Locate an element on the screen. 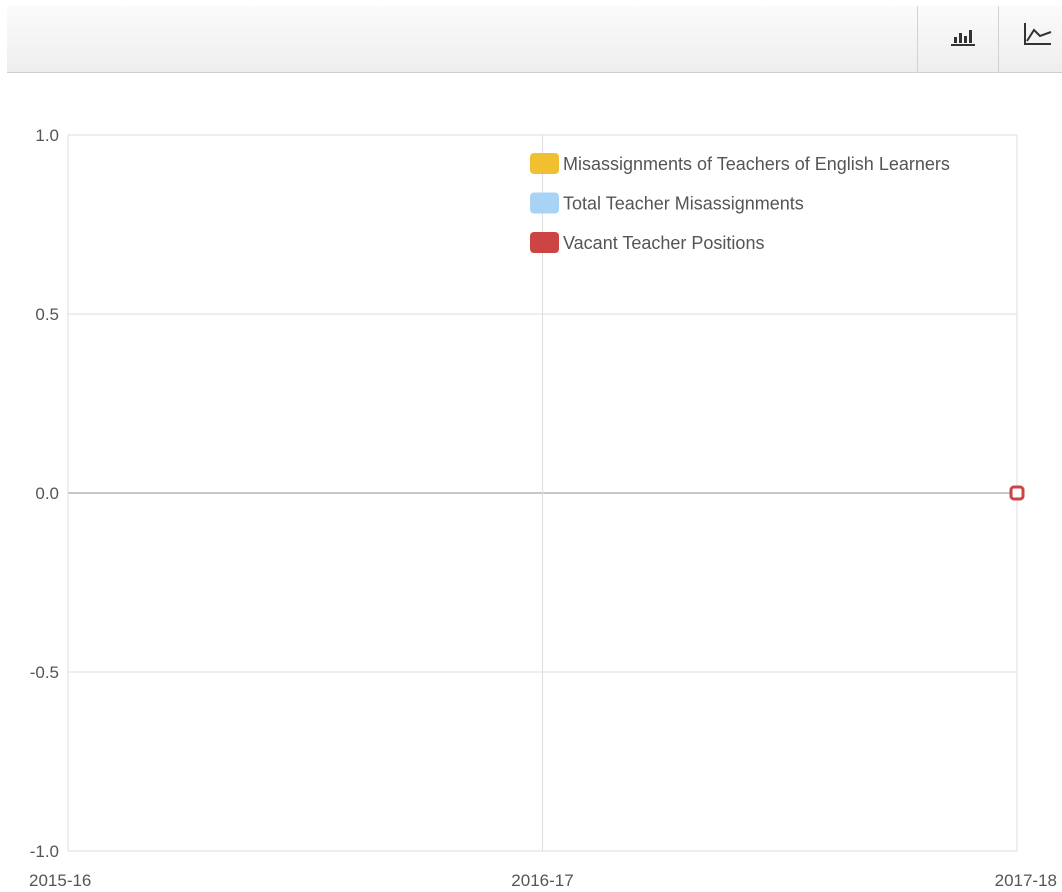 Image resolution: width=1062 pixels, height=892 pixels. y-axis-ticks: 1.0 0.5 0.0 -0.5 -1.0 is located at coordinates (44, 493).